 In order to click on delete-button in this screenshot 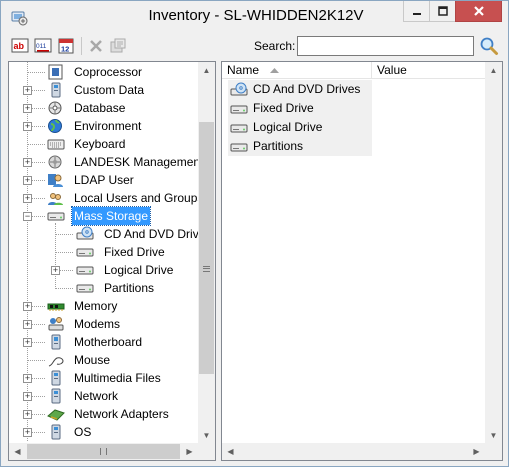, I will do `click(96, 46)`.